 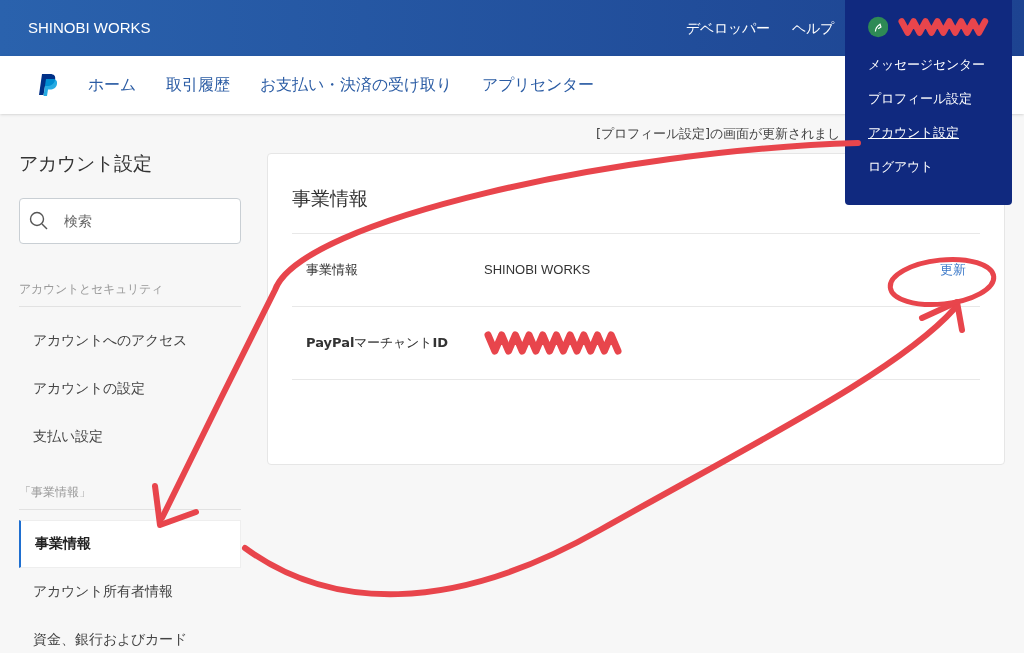 I want to click on sidebar-item: 支払い設定, so click(x=130, y=436).